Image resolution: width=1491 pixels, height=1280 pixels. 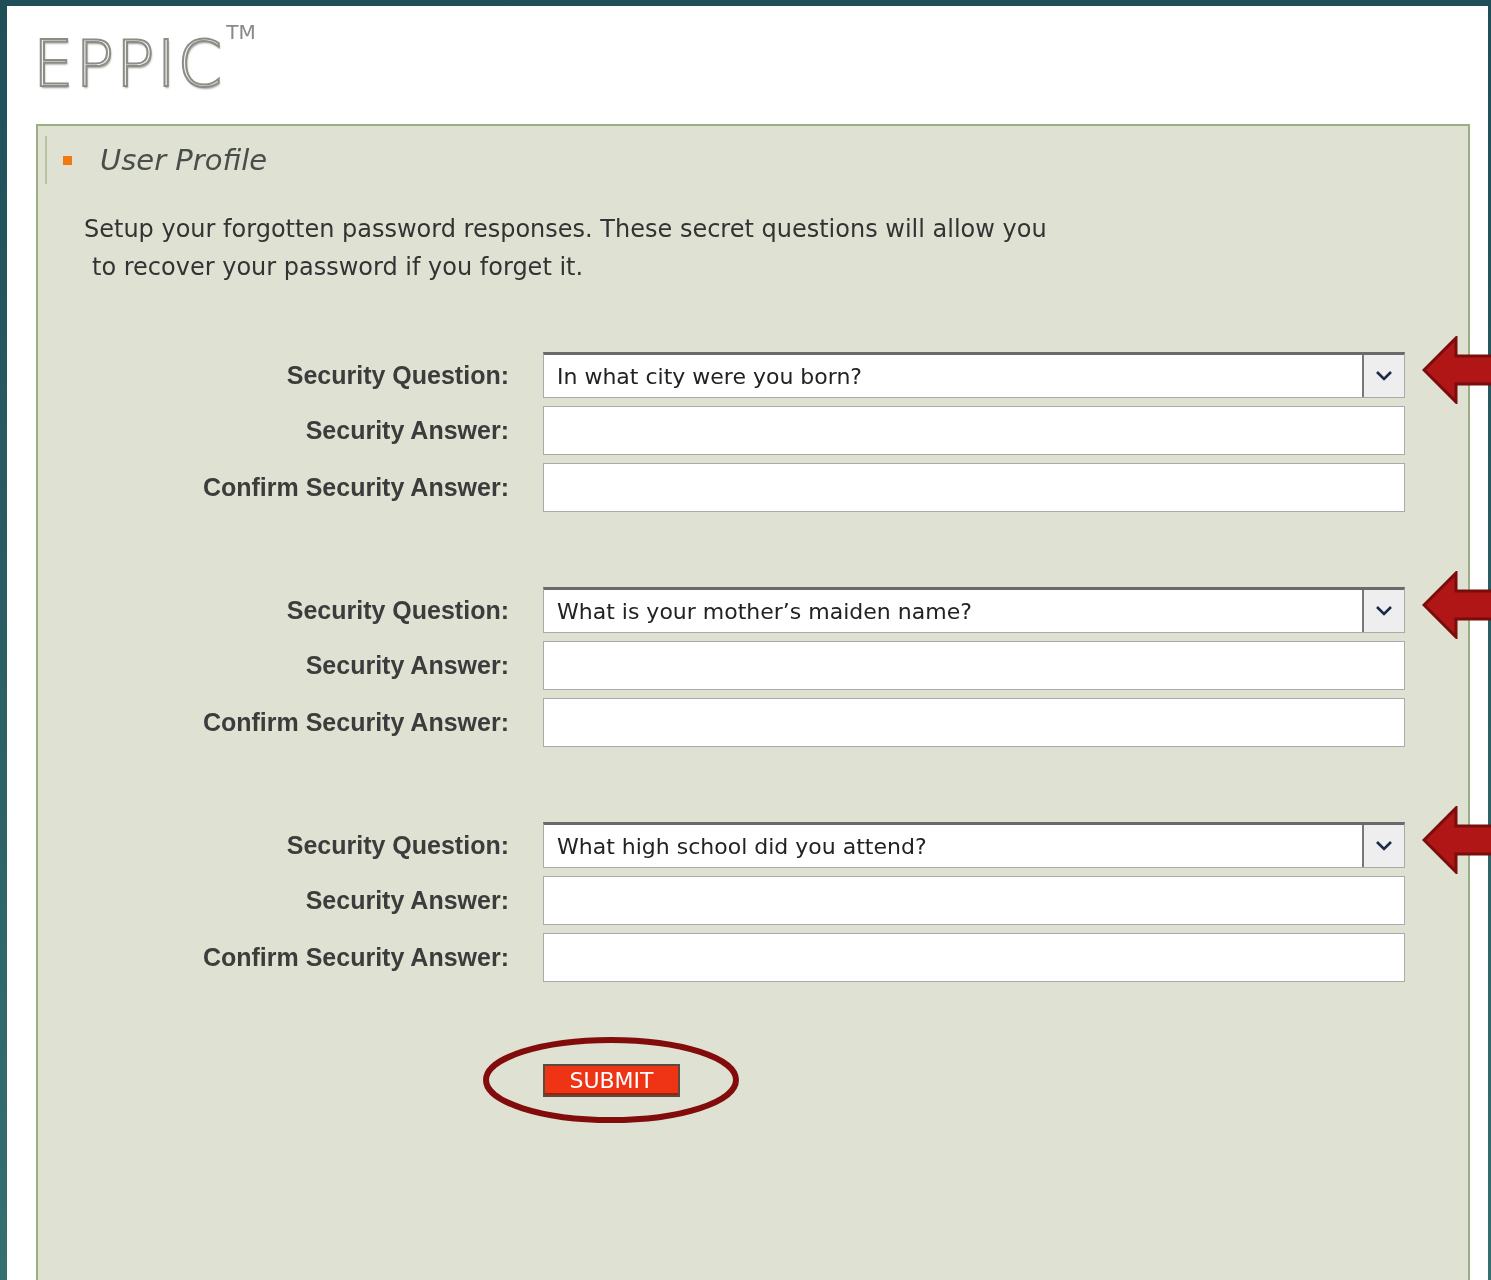 I want to click on question-dropdown: What high school did you attend?, so click(x=974, y=845).